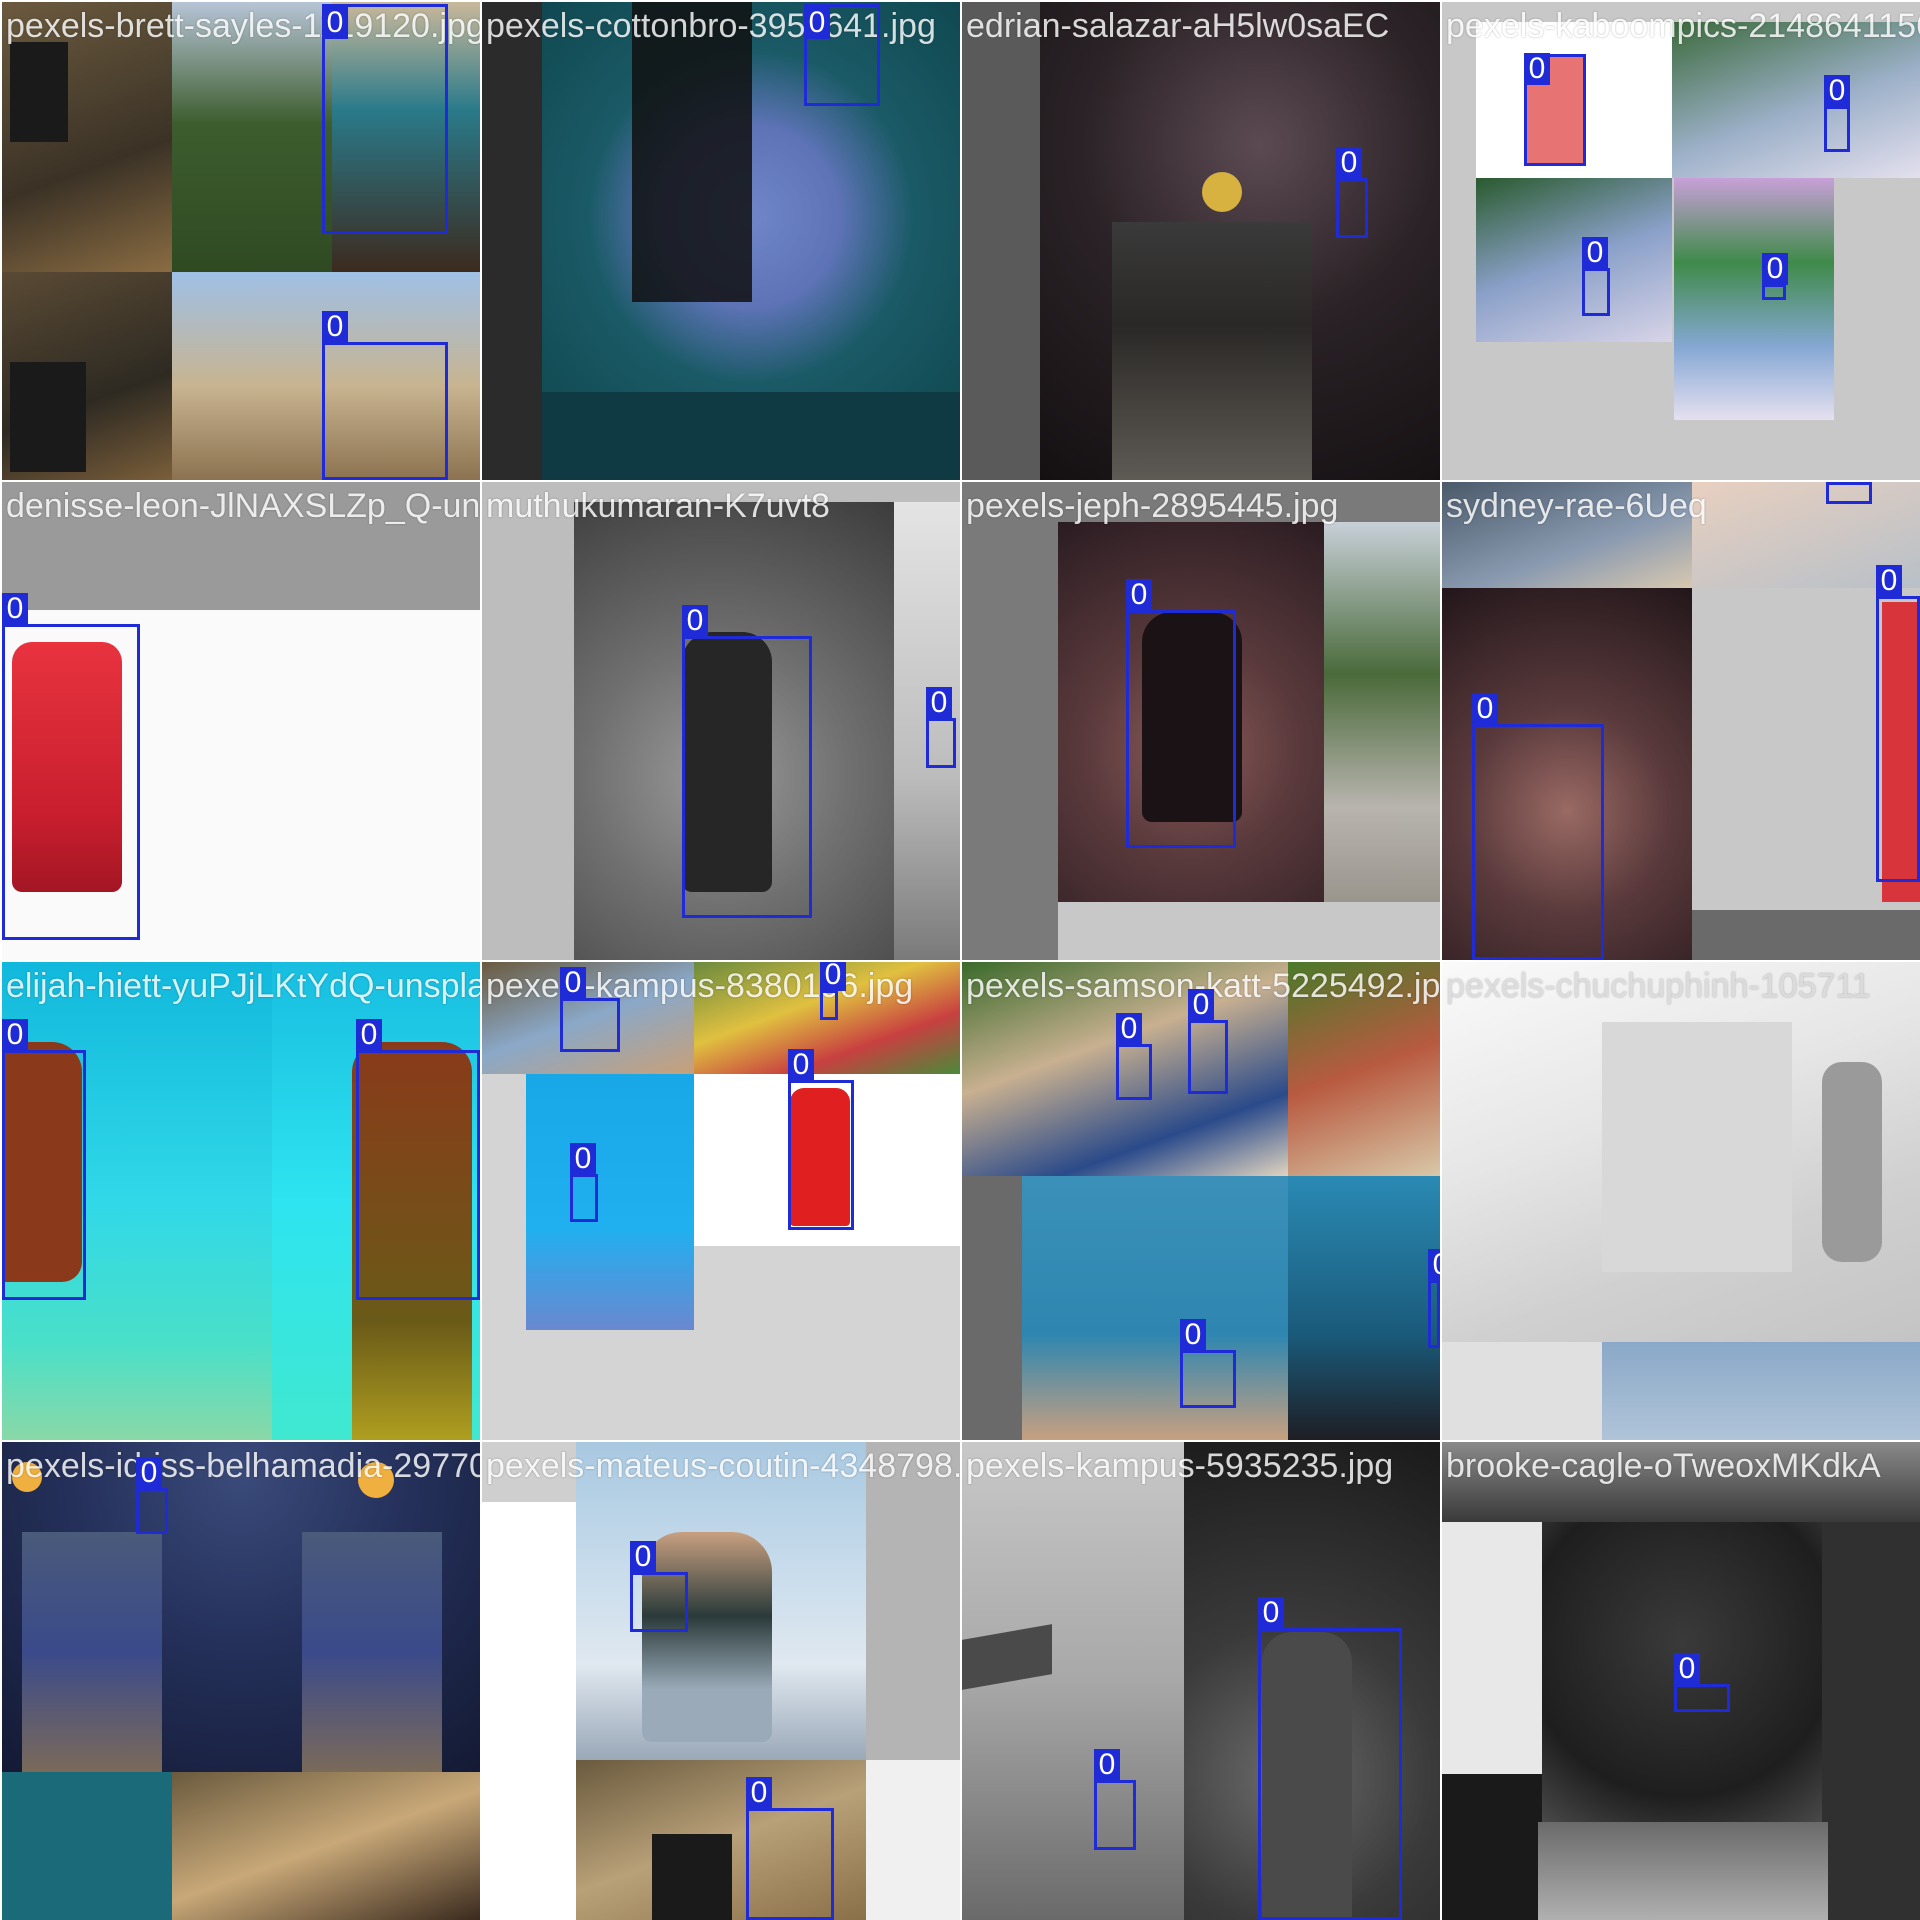  I want to click on mosaic-tile: pexels-brett-sayles-1119120.jpg 0 0, so click(241, 241).